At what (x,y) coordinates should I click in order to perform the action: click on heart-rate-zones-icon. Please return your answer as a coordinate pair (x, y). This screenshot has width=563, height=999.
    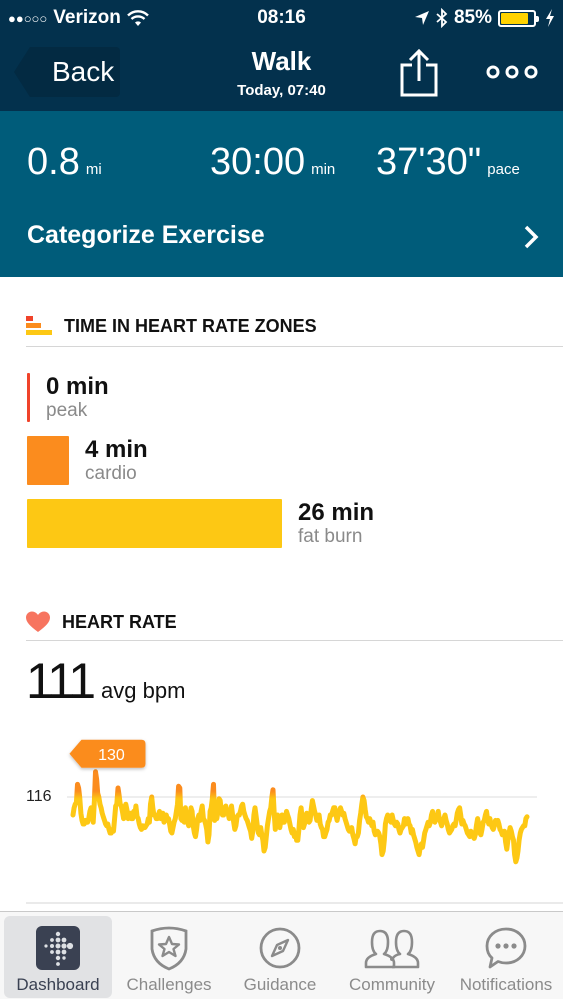
    Looking at the image, I should click on (39, 325).